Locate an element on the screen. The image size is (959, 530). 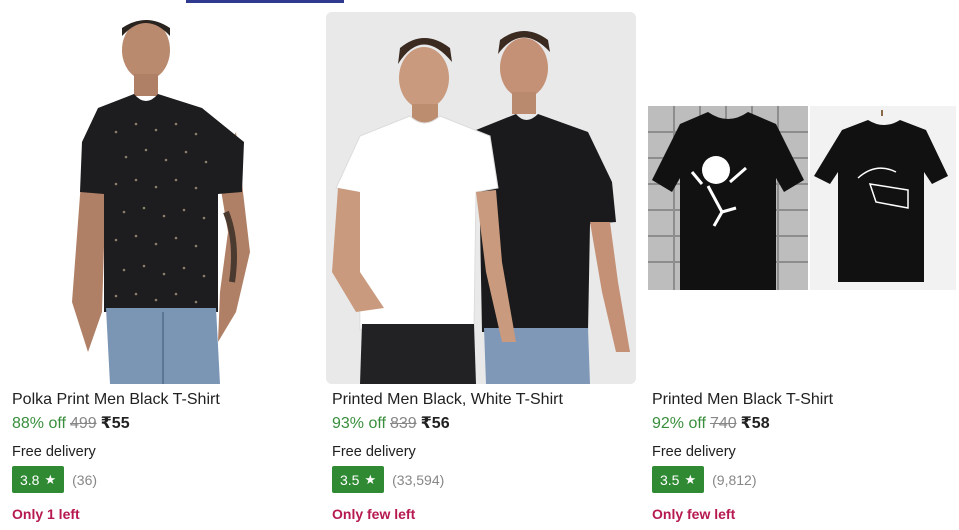
price-row: 93% off 839 ₹56 is located at coordinates (391, 424).